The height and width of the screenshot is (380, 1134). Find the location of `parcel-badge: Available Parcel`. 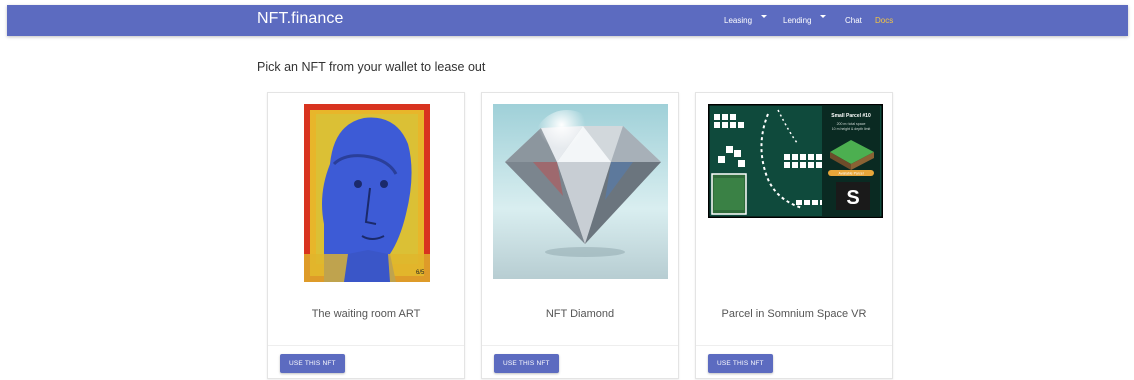

parcel-badge: Available Parcel is located at coordinates (850, 174).